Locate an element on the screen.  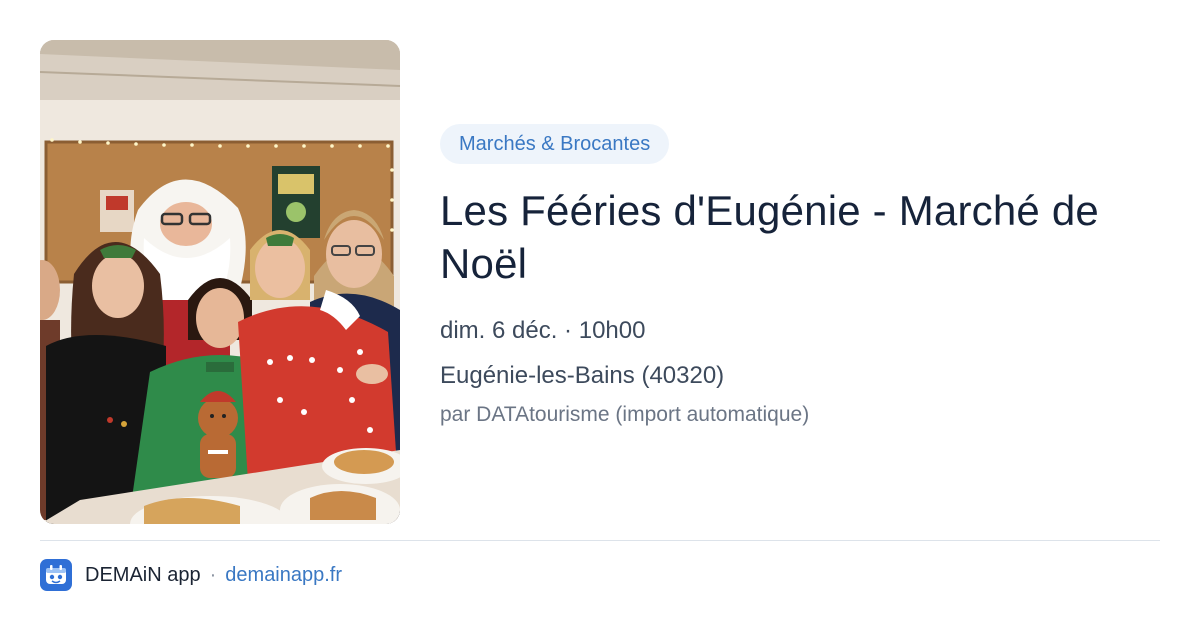
event-location: Eugénie-les-Bains (40320) is located at coordinates (582, 375).